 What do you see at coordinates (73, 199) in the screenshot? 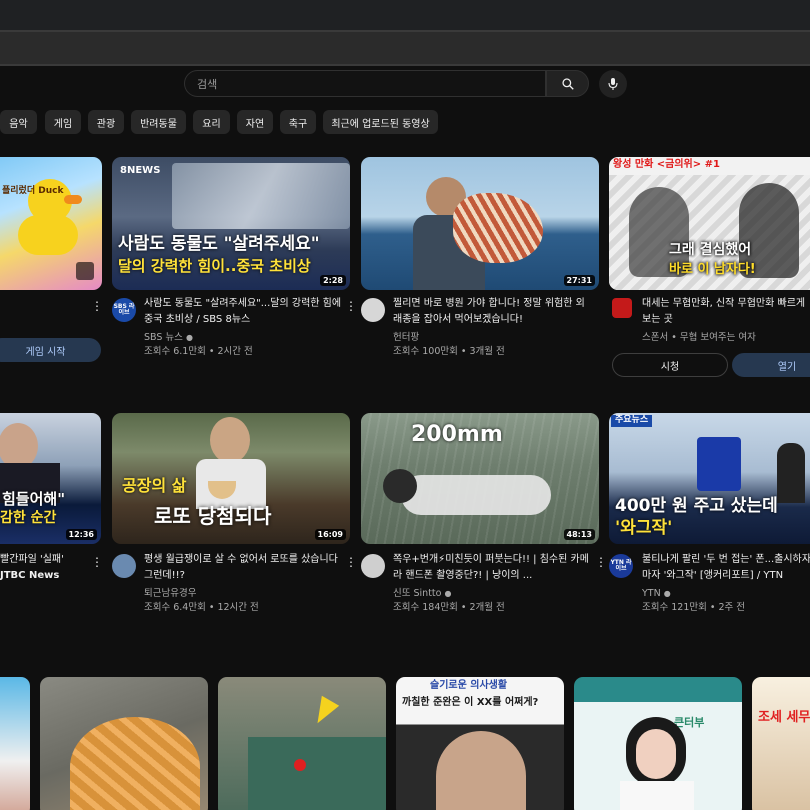
I see `duck-beak` at bounding box center [73, 199].